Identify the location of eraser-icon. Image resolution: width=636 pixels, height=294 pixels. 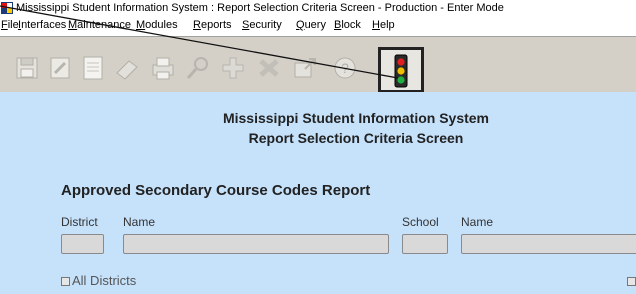
(127, 68).